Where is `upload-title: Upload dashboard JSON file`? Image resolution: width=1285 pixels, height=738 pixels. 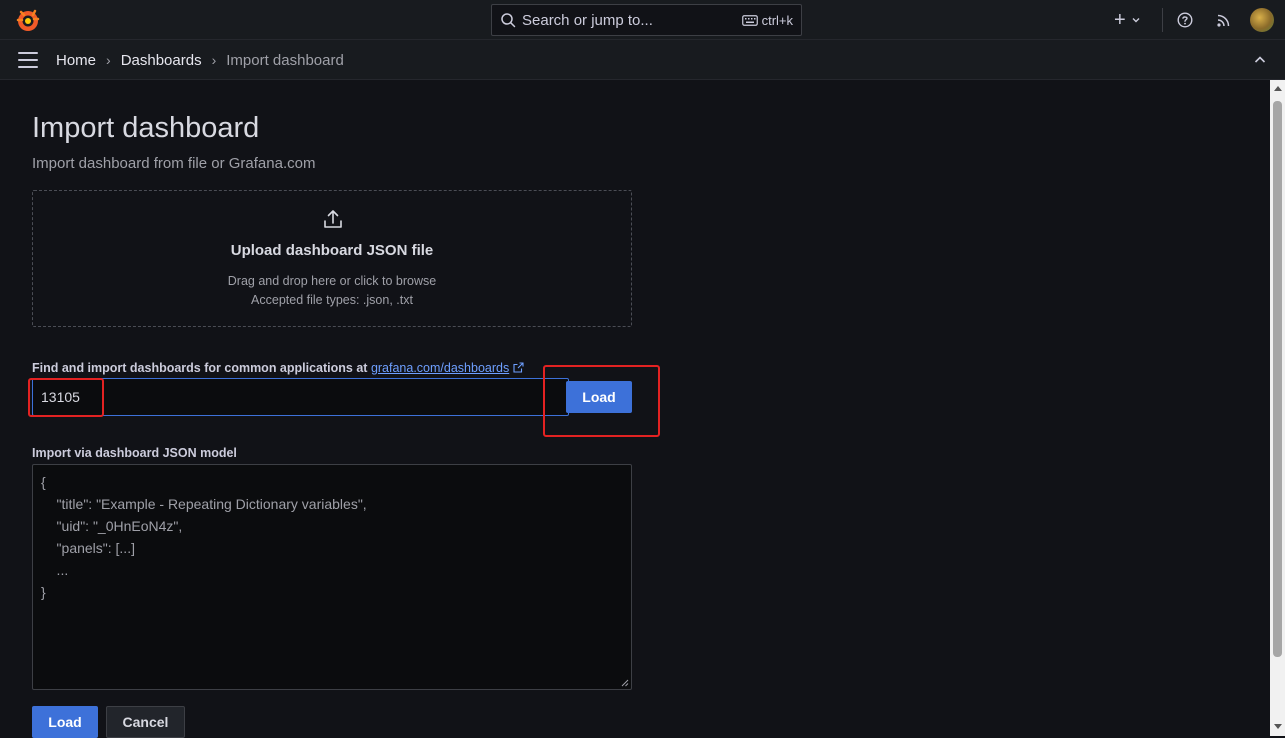
upload-title: Upload dashboard JSON file is located at coordinates (332, 250).